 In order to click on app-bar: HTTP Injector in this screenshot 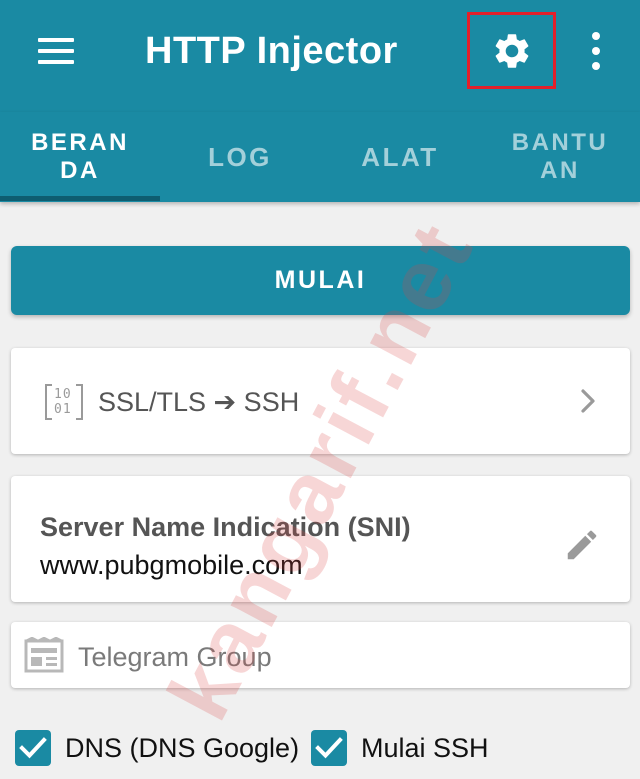, I will do `click(320, 56)`.